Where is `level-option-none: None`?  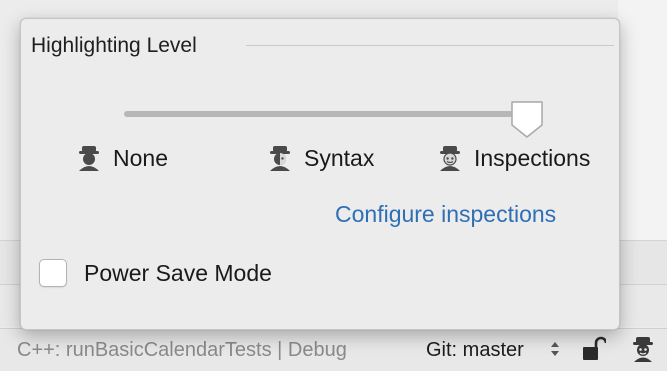
level-option-none: None is located at coordinates (122, 158).